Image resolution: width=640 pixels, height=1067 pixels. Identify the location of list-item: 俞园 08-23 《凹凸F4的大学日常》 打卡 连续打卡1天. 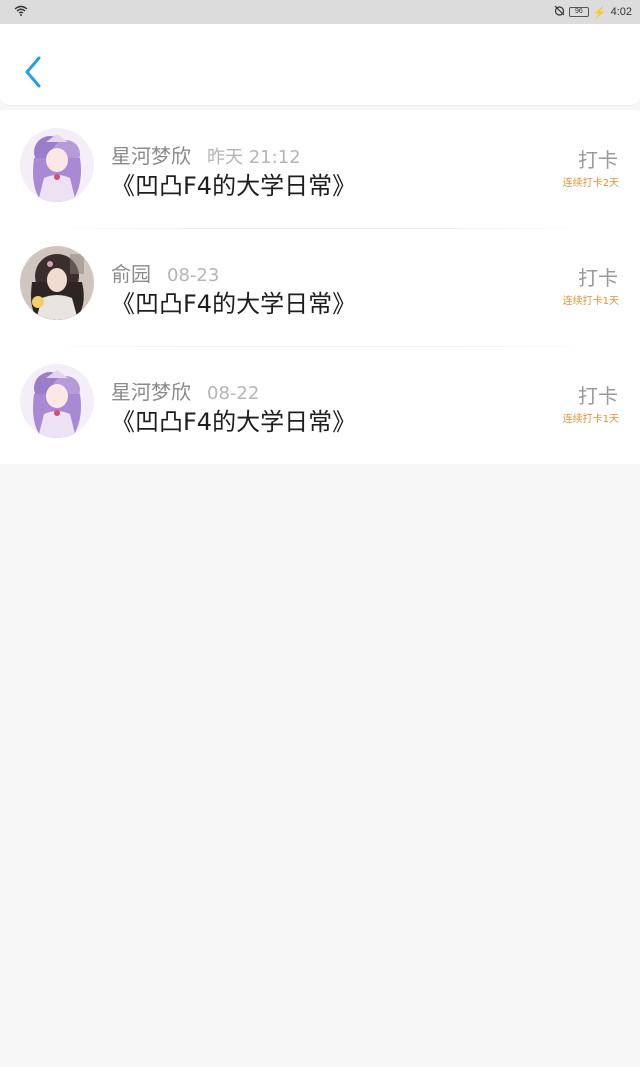
(320, 287).